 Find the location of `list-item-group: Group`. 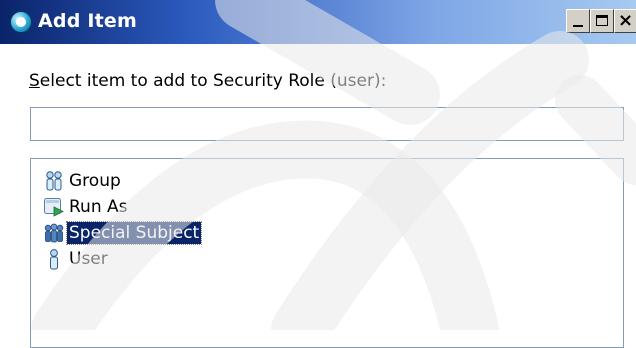

list-item-group: Group is located at coordinates (83, 181).